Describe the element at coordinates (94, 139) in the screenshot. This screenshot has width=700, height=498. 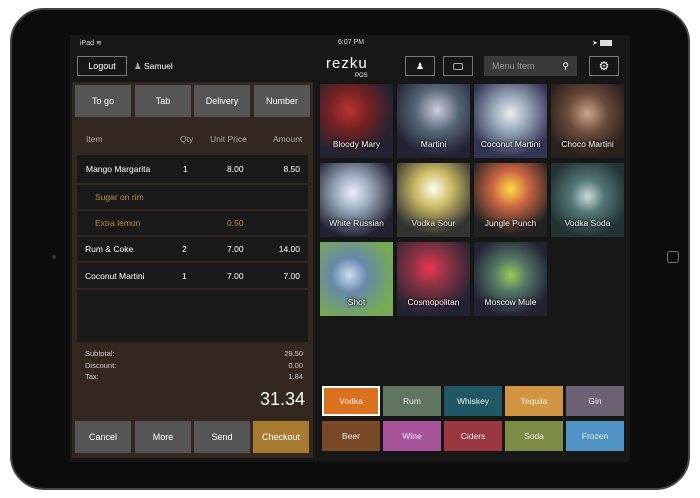
I see `col-item: Item` at that location.